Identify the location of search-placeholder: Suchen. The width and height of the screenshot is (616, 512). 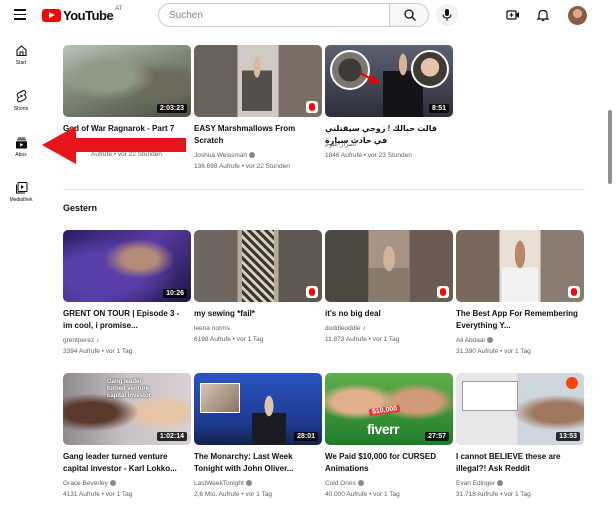
(186, 15).